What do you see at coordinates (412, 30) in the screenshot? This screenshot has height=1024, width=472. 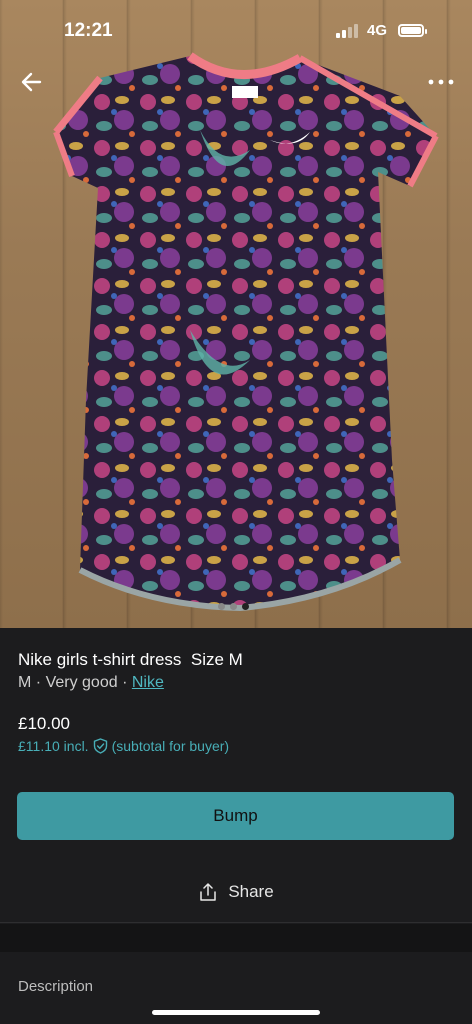 I see `battery-icon` at bounding box center [412, 30].